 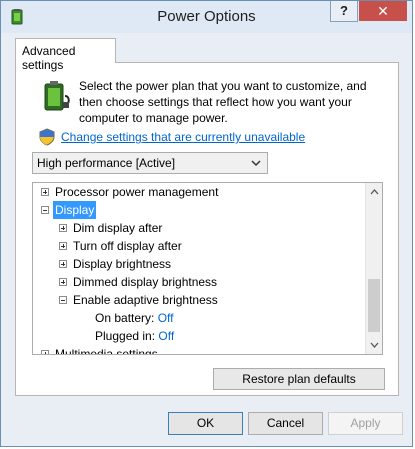 What do you see at coordinates (137, 192) in the screenshot?
I see `tree-item-label: Processor power management` at bounding box center [137, 192].